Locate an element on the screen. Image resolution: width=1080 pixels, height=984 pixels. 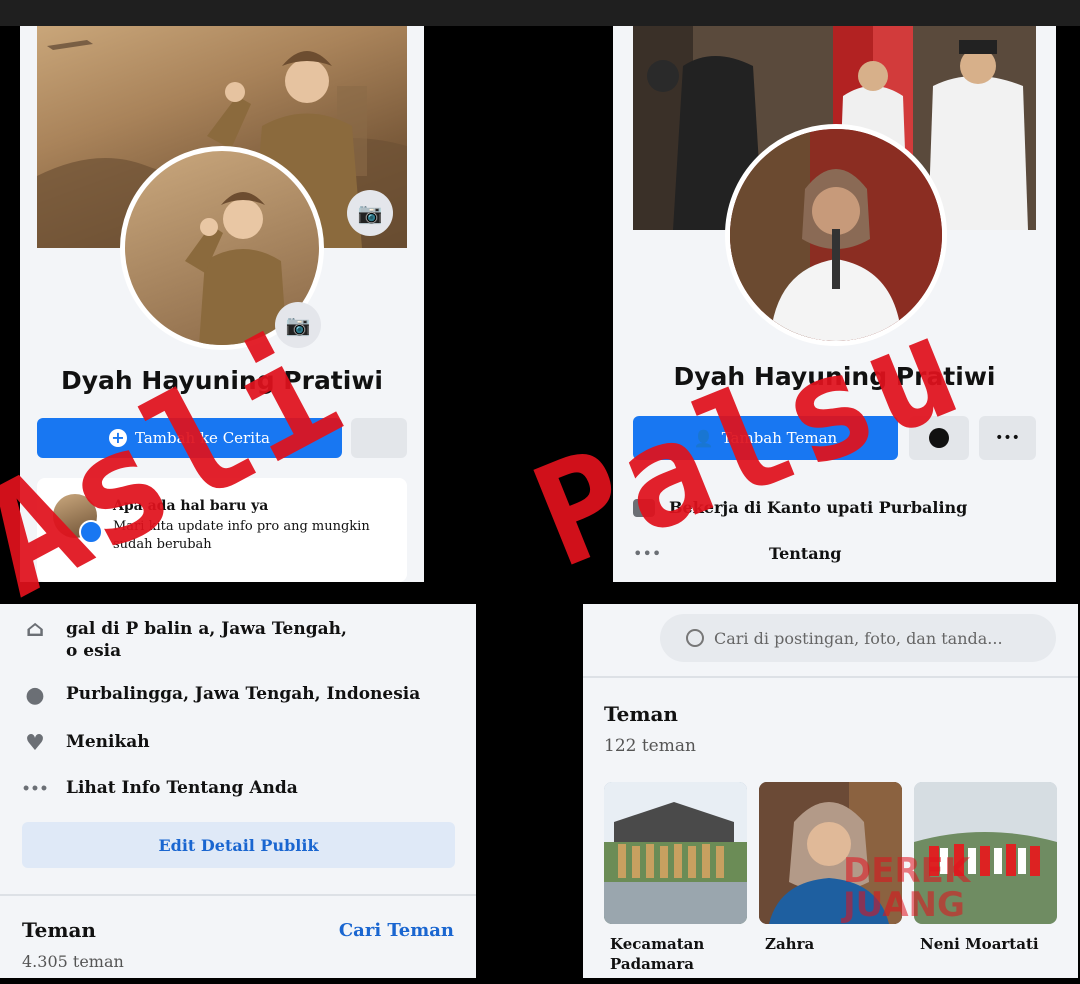
heart-icon: ♥ is located at coordinates (35, 743).